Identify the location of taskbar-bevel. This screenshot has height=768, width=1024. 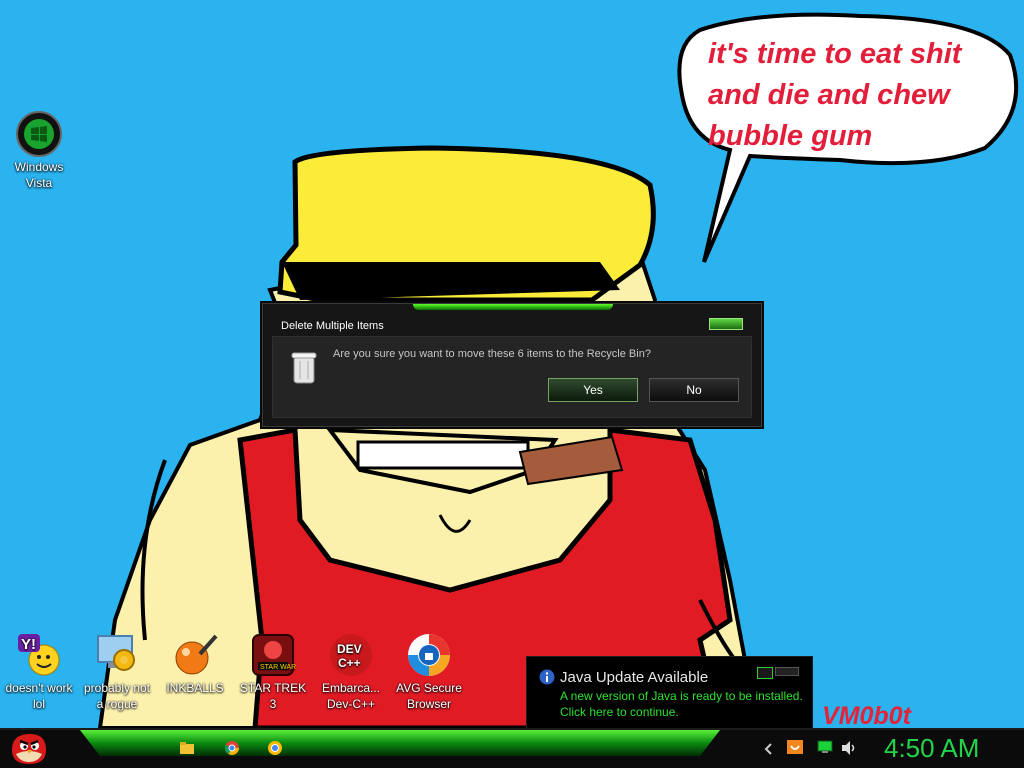
(512, 748).